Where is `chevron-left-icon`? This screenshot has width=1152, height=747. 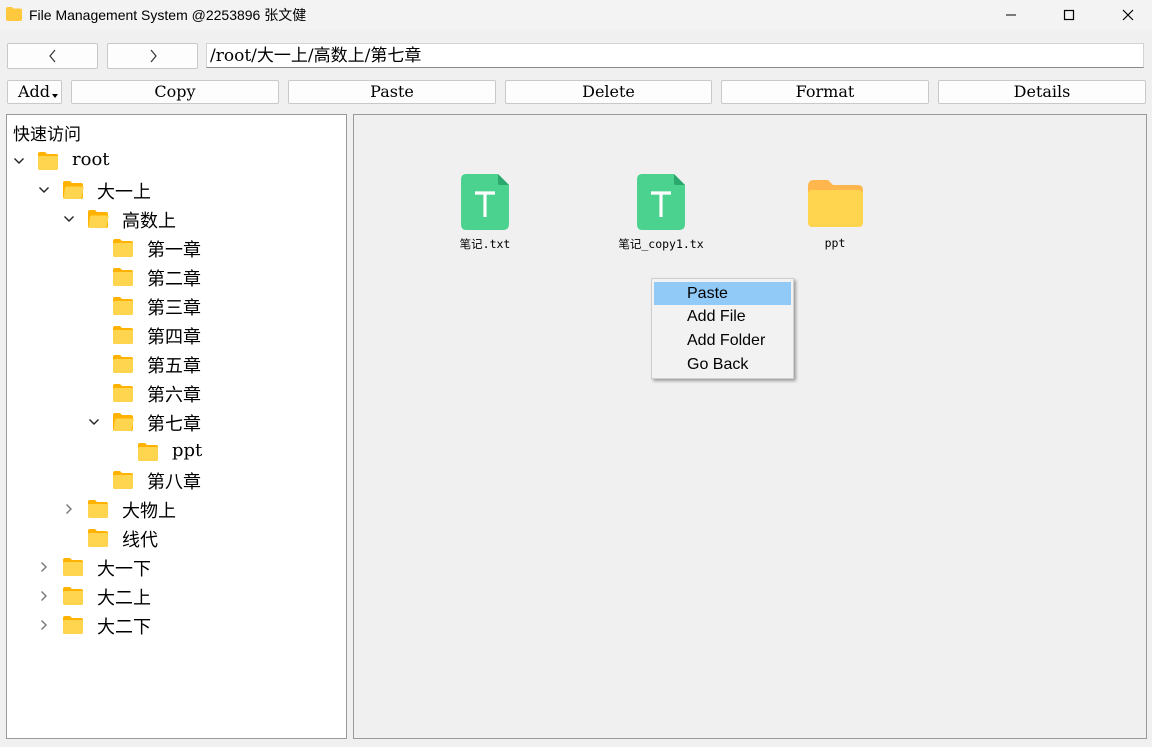 chevron-left-icon is located at coordinates (51, 56).